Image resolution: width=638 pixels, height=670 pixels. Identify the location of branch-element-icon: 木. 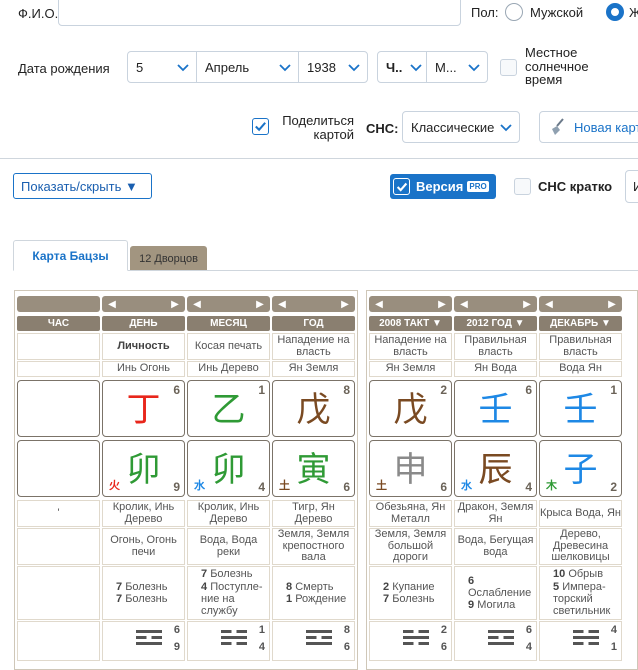
(551, 486).